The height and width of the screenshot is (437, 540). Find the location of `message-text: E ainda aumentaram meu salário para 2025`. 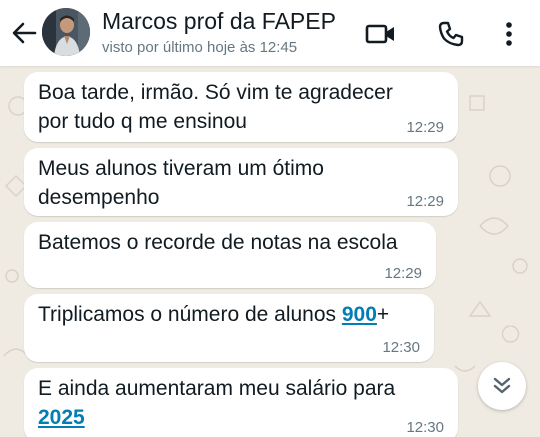

message-text: E ainda aumentaram meu salário para 2025 is located at coordinates (241, 403).